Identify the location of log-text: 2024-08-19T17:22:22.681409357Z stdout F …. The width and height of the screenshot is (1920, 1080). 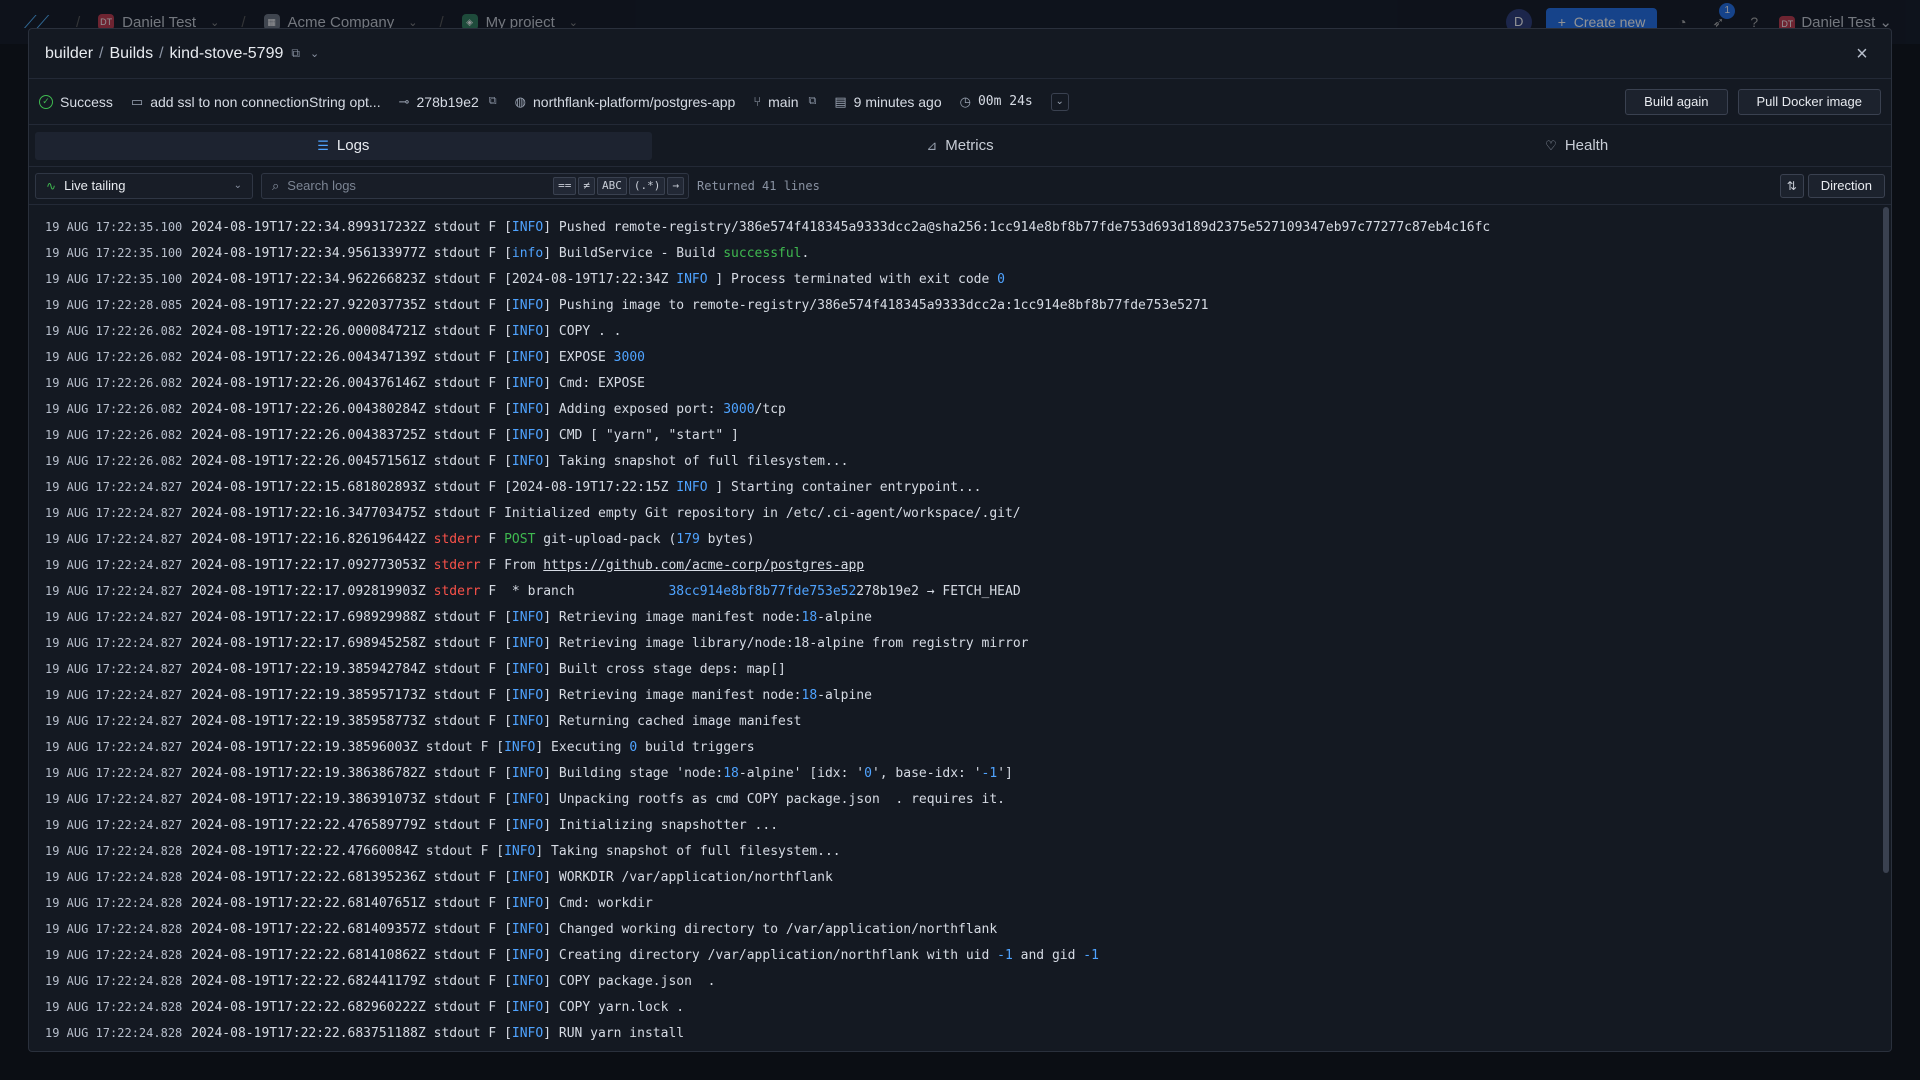
(351, 929).